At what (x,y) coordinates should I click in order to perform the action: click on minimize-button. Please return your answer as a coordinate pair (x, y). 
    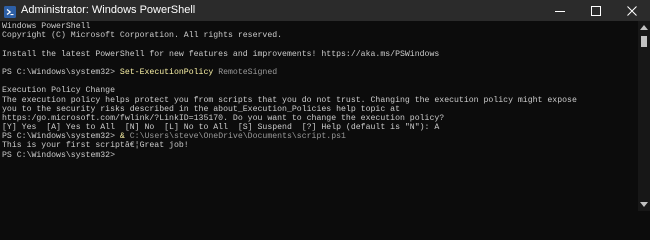
    Looking at the image, I should click on (560, 10).